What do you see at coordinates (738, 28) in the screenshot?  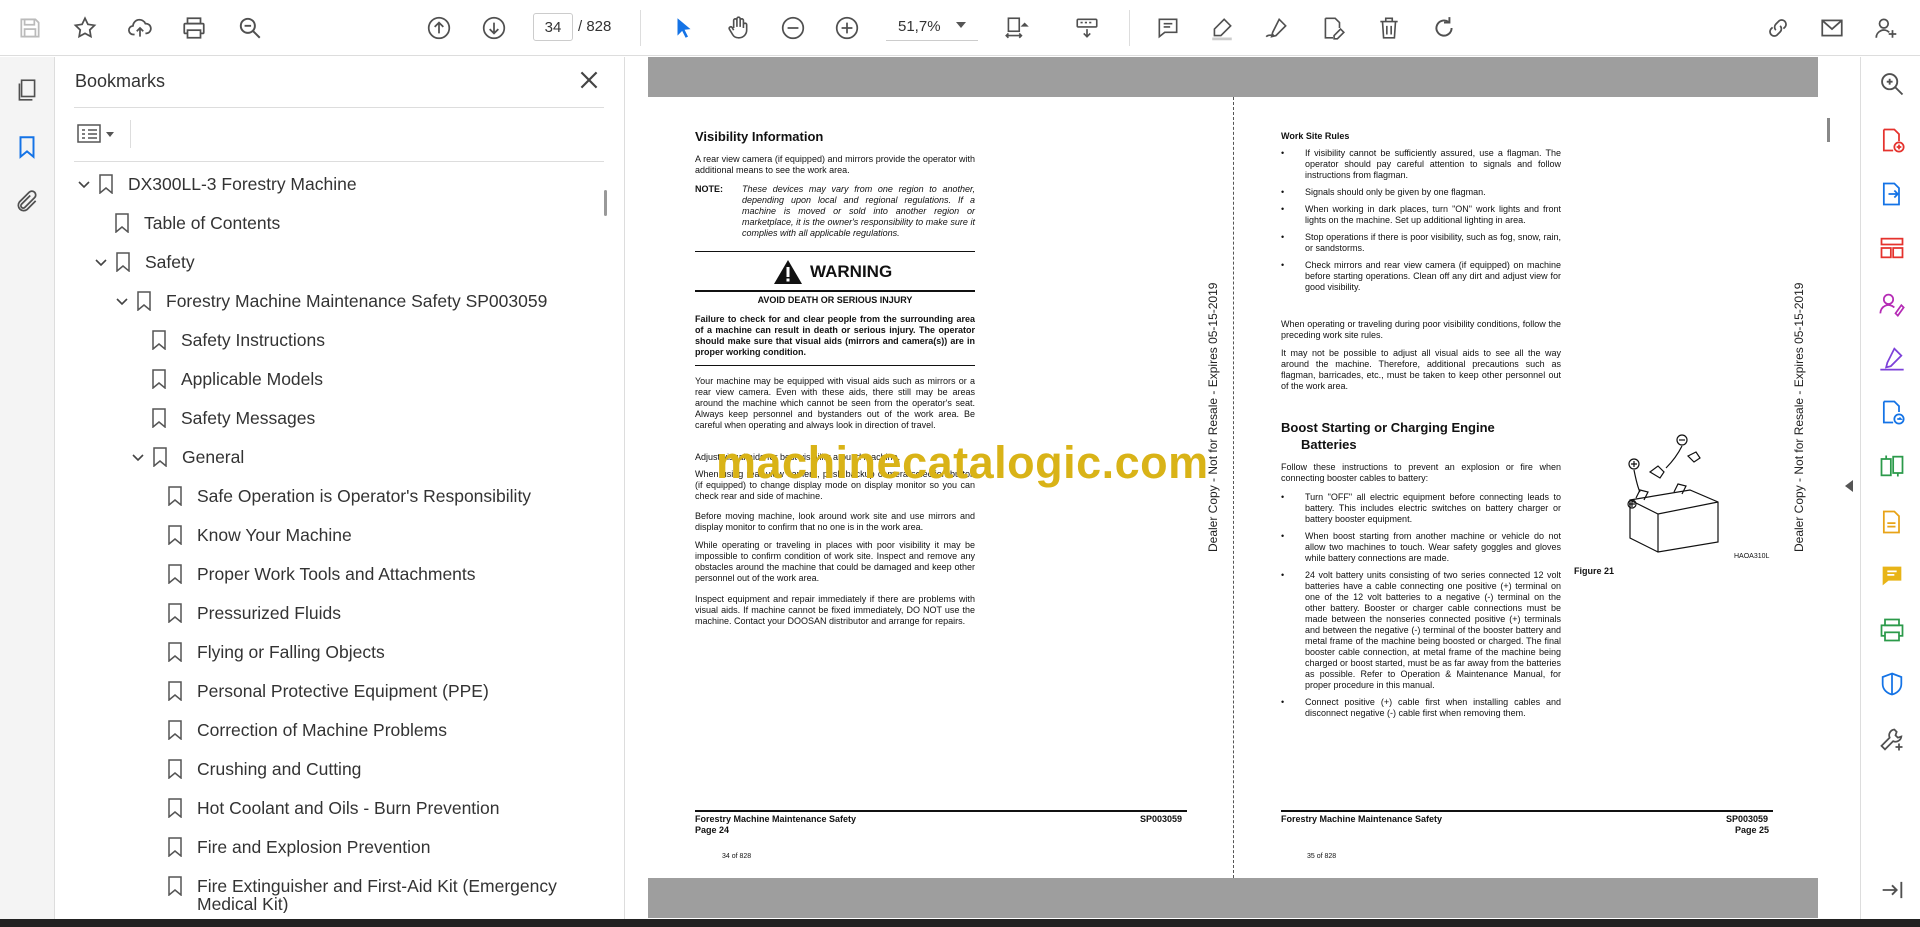 I see `hand-tool-icon` at bounding box center [738, 28].